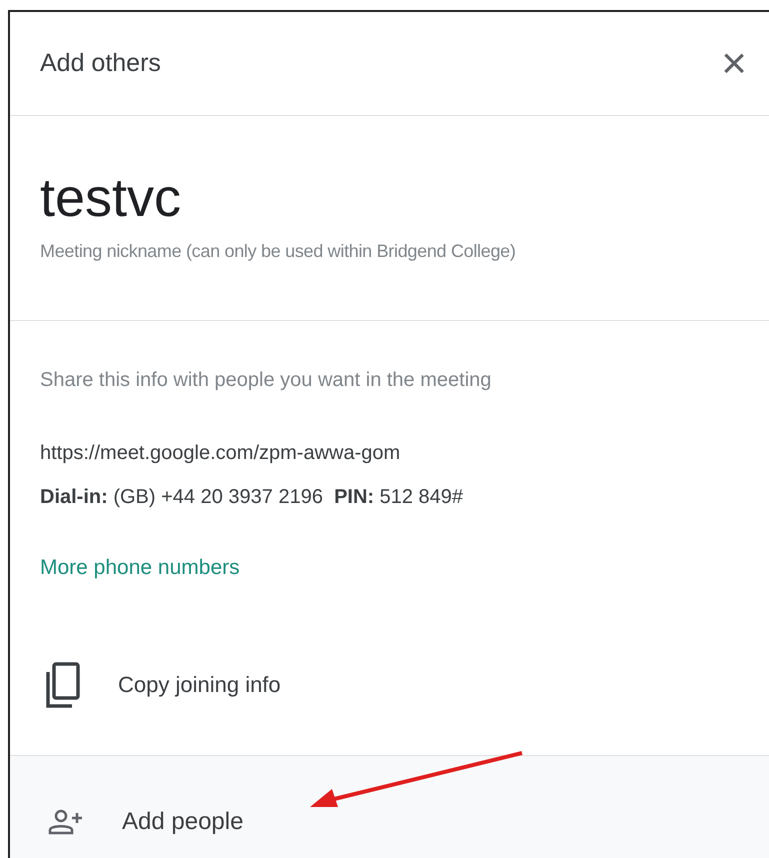 This screenshot has width=769, height=858. I want to click on share-intro: Share this info with people you want in the meeting, so click(266, 380).